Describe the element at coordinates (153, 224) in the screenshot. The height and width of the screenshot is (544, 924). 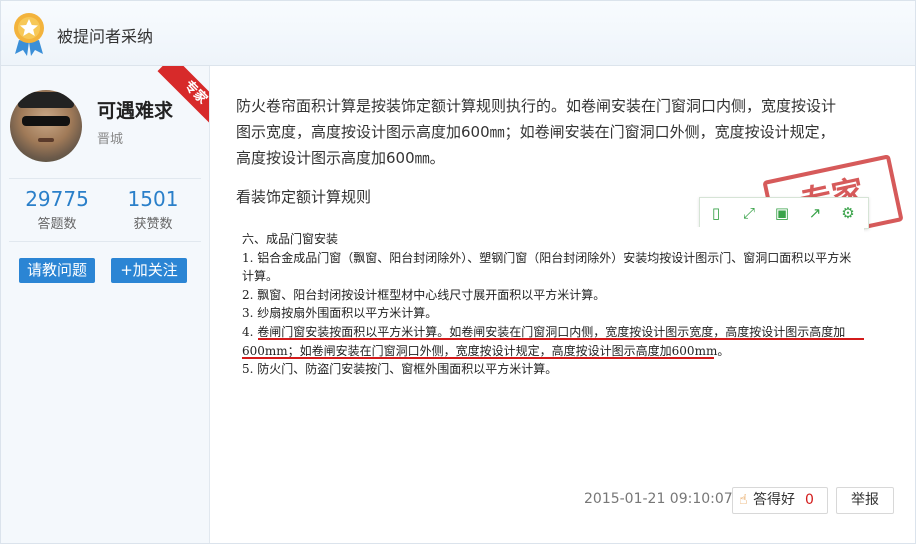
I see `like-total-label: 获赞数` at that location.